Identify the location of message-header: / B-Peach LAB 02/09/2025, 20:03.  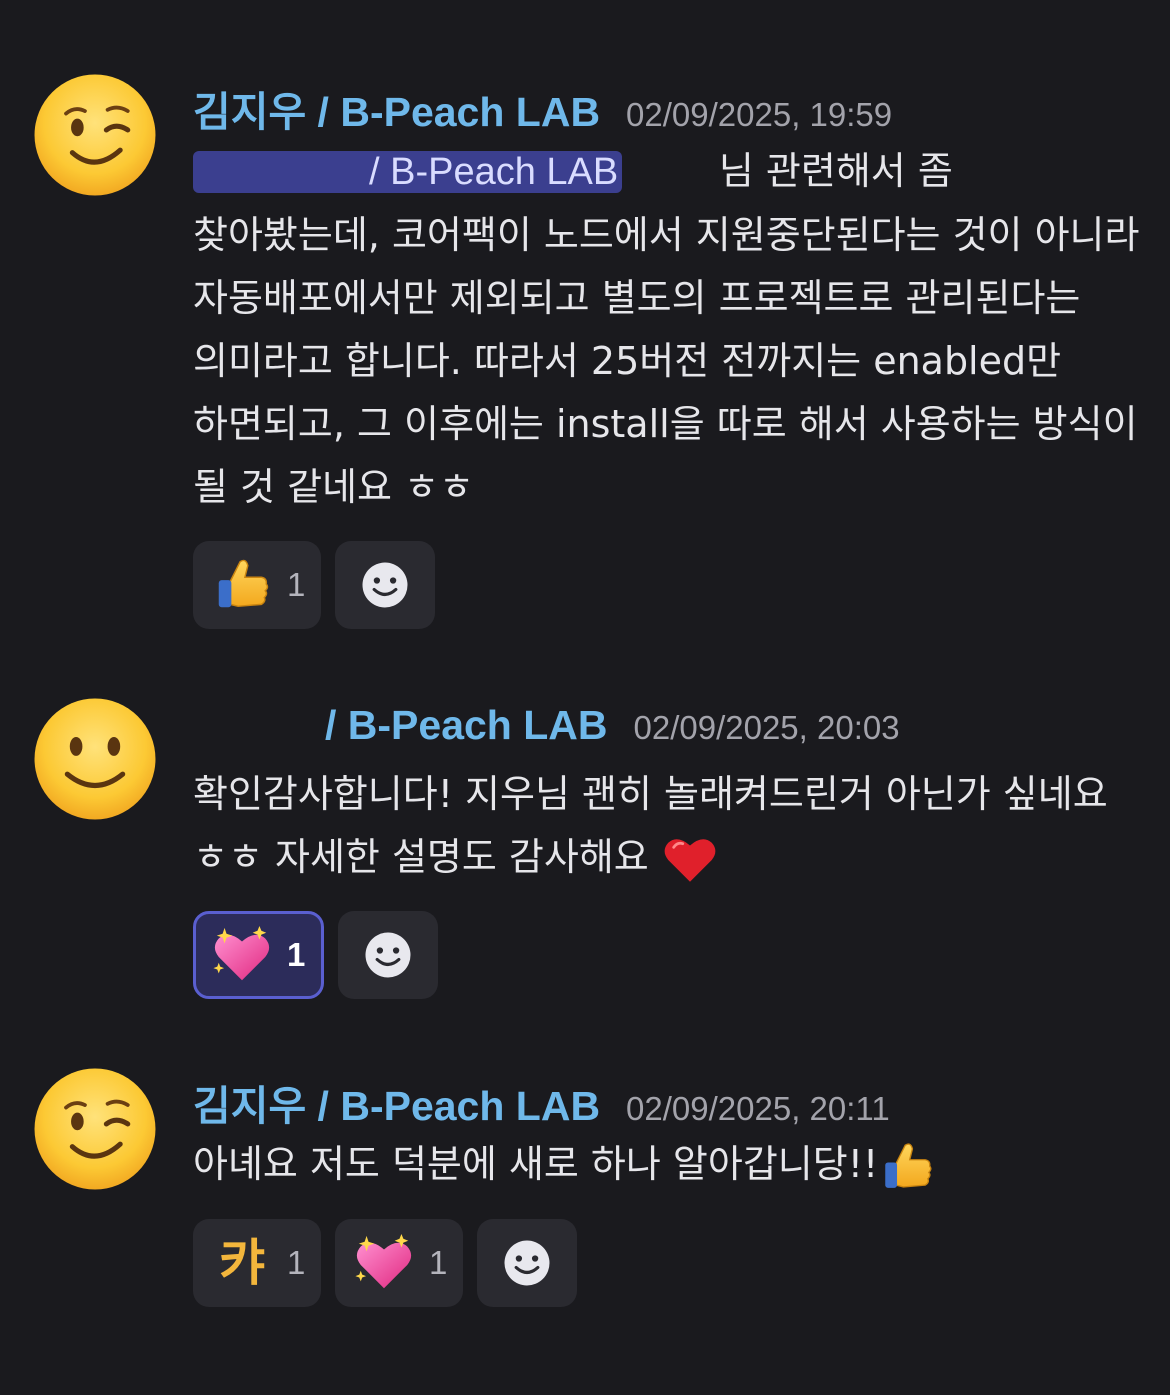
(546, 725).